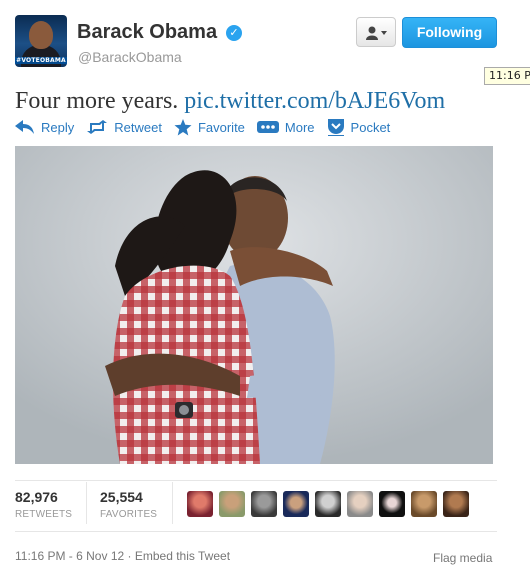 The image size is (530, 580). What do you see at coordinates (69, 556) in the screenshot?
I see `tweet-timestamp: 11:16 PM - 6 Nov 12` at bounding box center [69, 556].